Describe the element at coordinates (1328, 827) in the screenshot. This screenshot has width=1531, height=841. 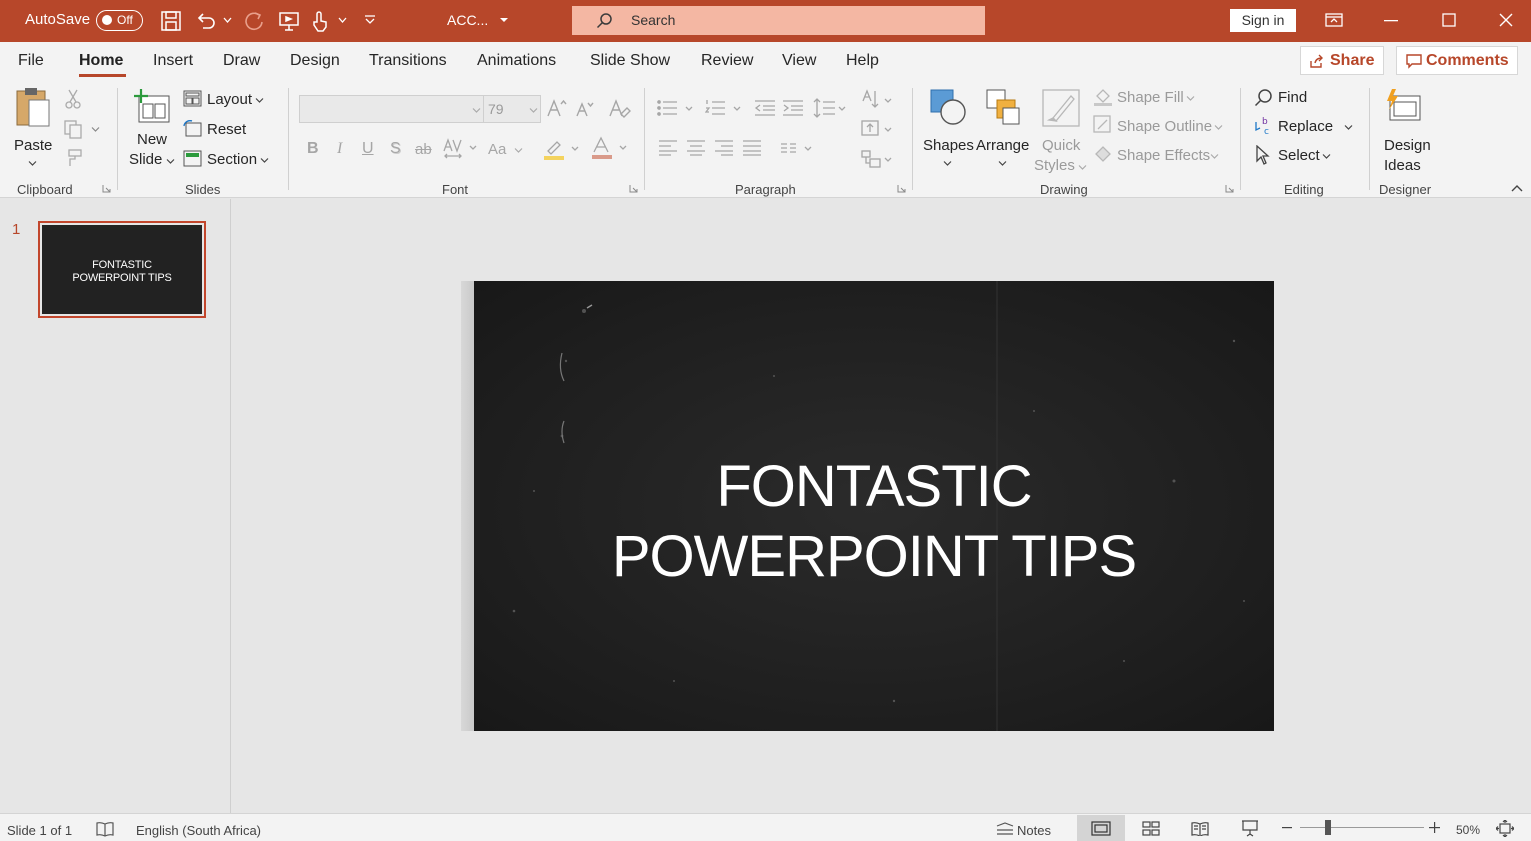
I see `zoom-slider-thumb` at that location.